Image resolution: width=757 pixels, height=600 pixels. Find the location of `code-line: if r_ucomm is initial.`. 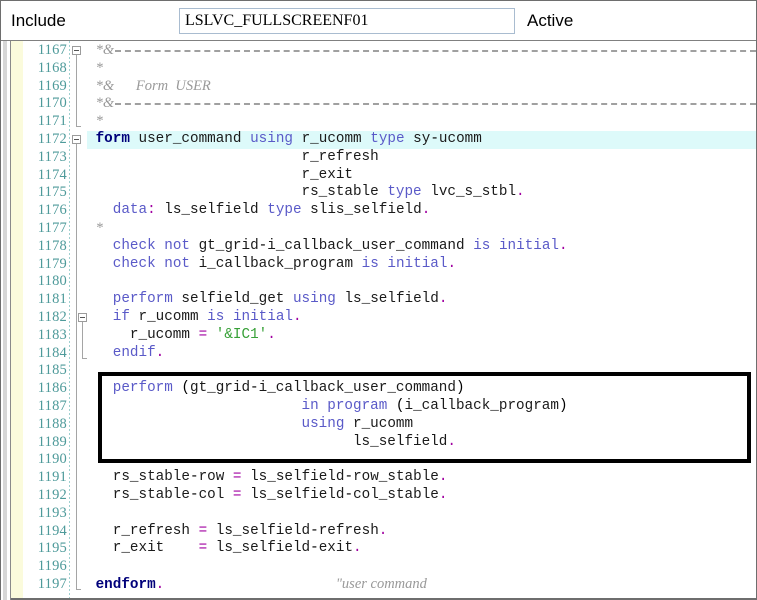

code-line: if r_ucomm is initial. is located at coordinates (421, 318).